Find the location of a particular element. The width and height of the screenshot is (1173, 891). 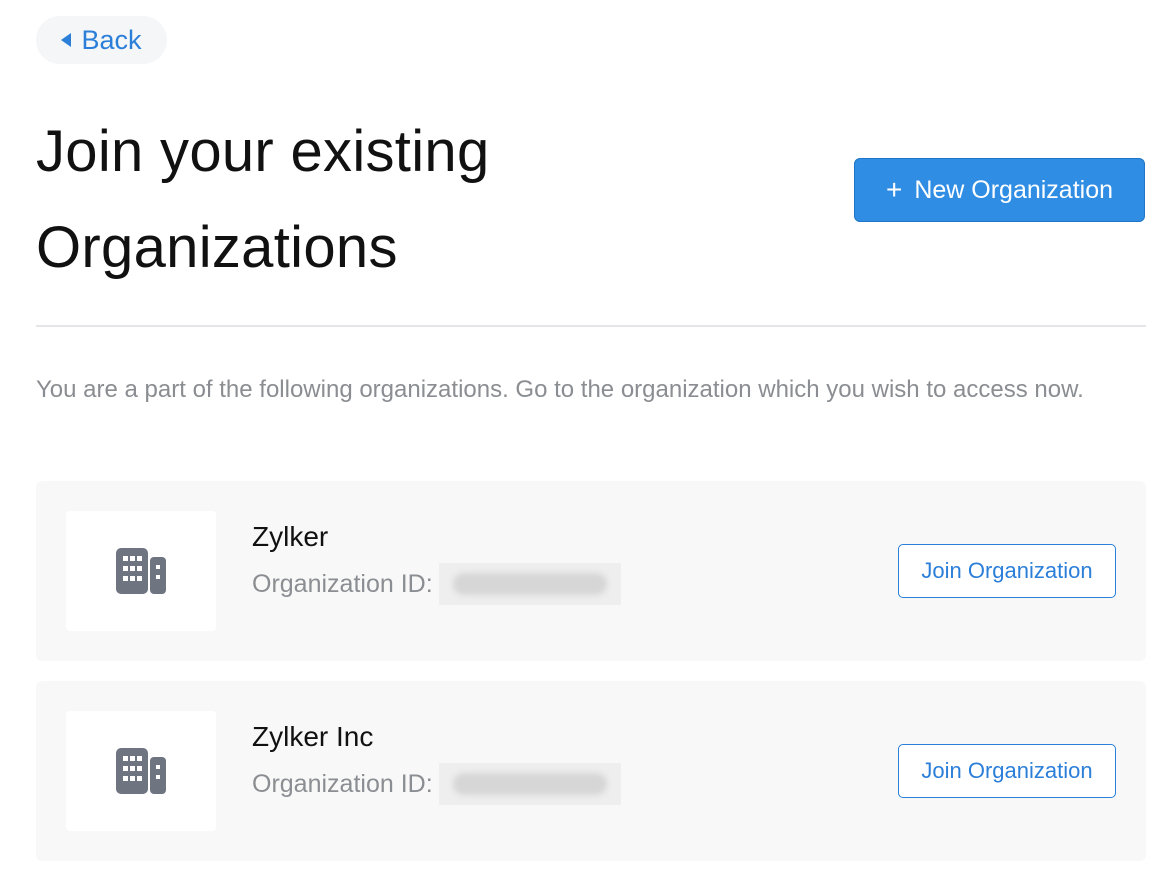

back-label: Back is located at coordinates (111, 39).